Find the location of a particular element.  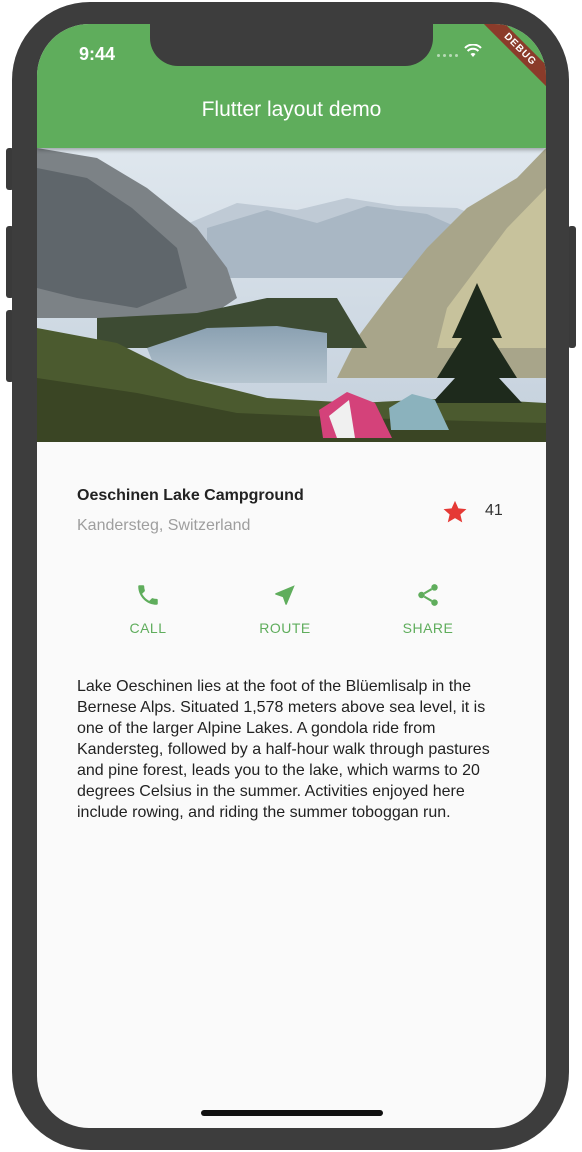

home-indicator is located at coordinates (292, 1113).